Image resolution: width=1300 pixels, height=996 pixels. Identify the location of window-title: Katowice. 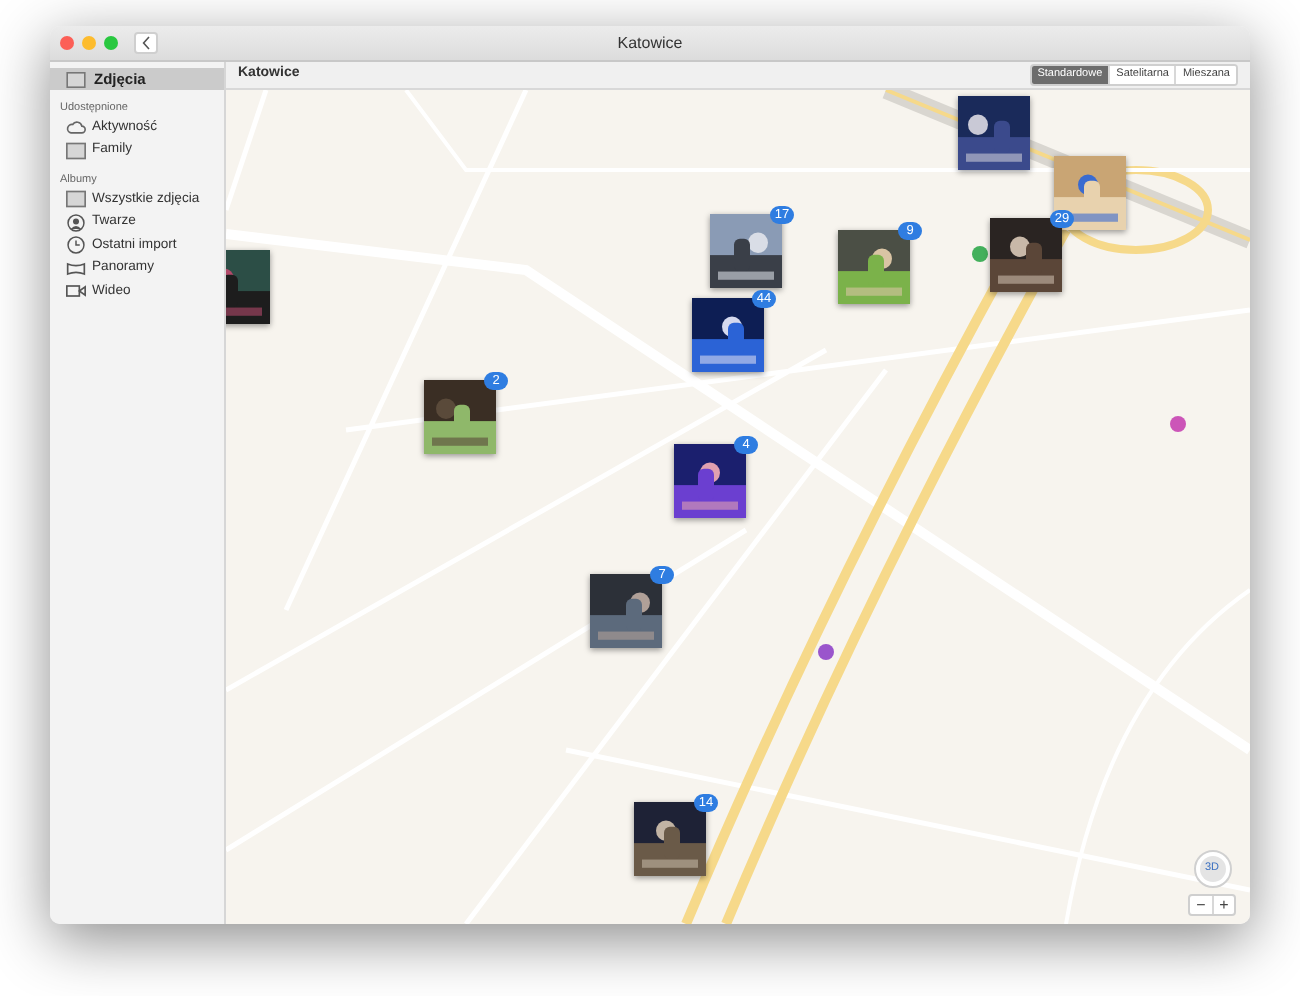
(650, 43).